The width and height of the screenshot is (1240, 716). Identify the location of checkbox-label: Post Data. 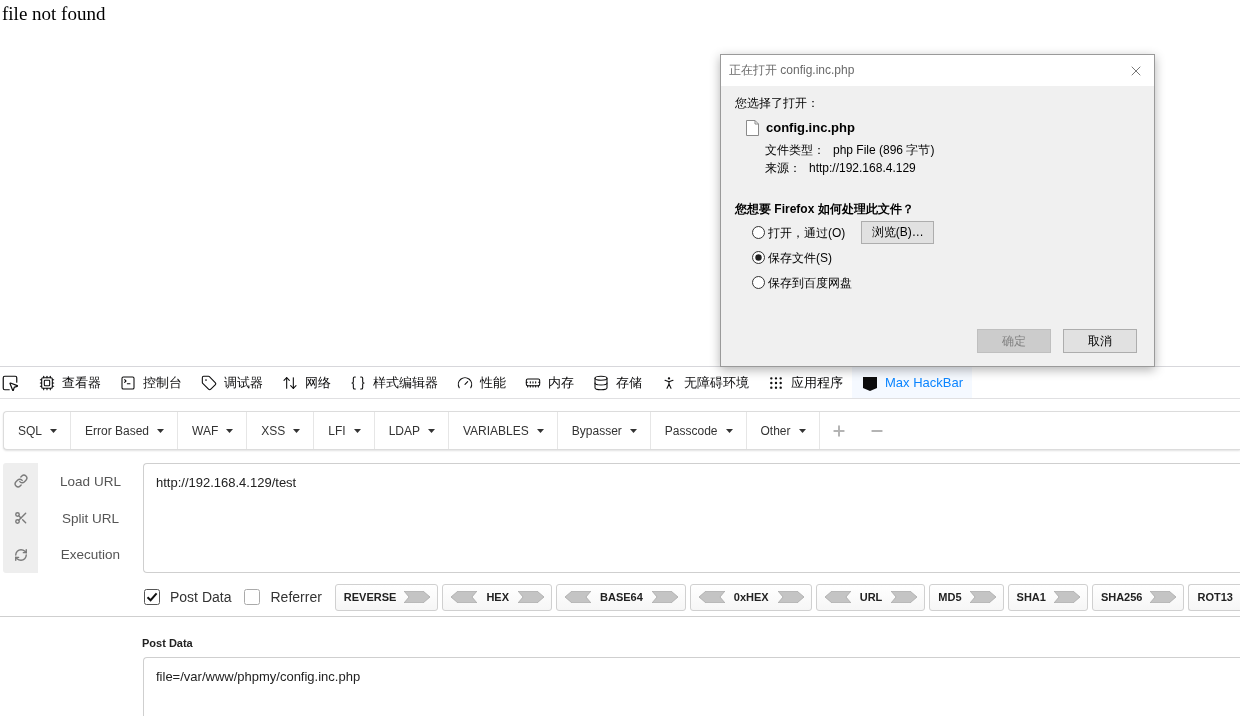
(201, 597).